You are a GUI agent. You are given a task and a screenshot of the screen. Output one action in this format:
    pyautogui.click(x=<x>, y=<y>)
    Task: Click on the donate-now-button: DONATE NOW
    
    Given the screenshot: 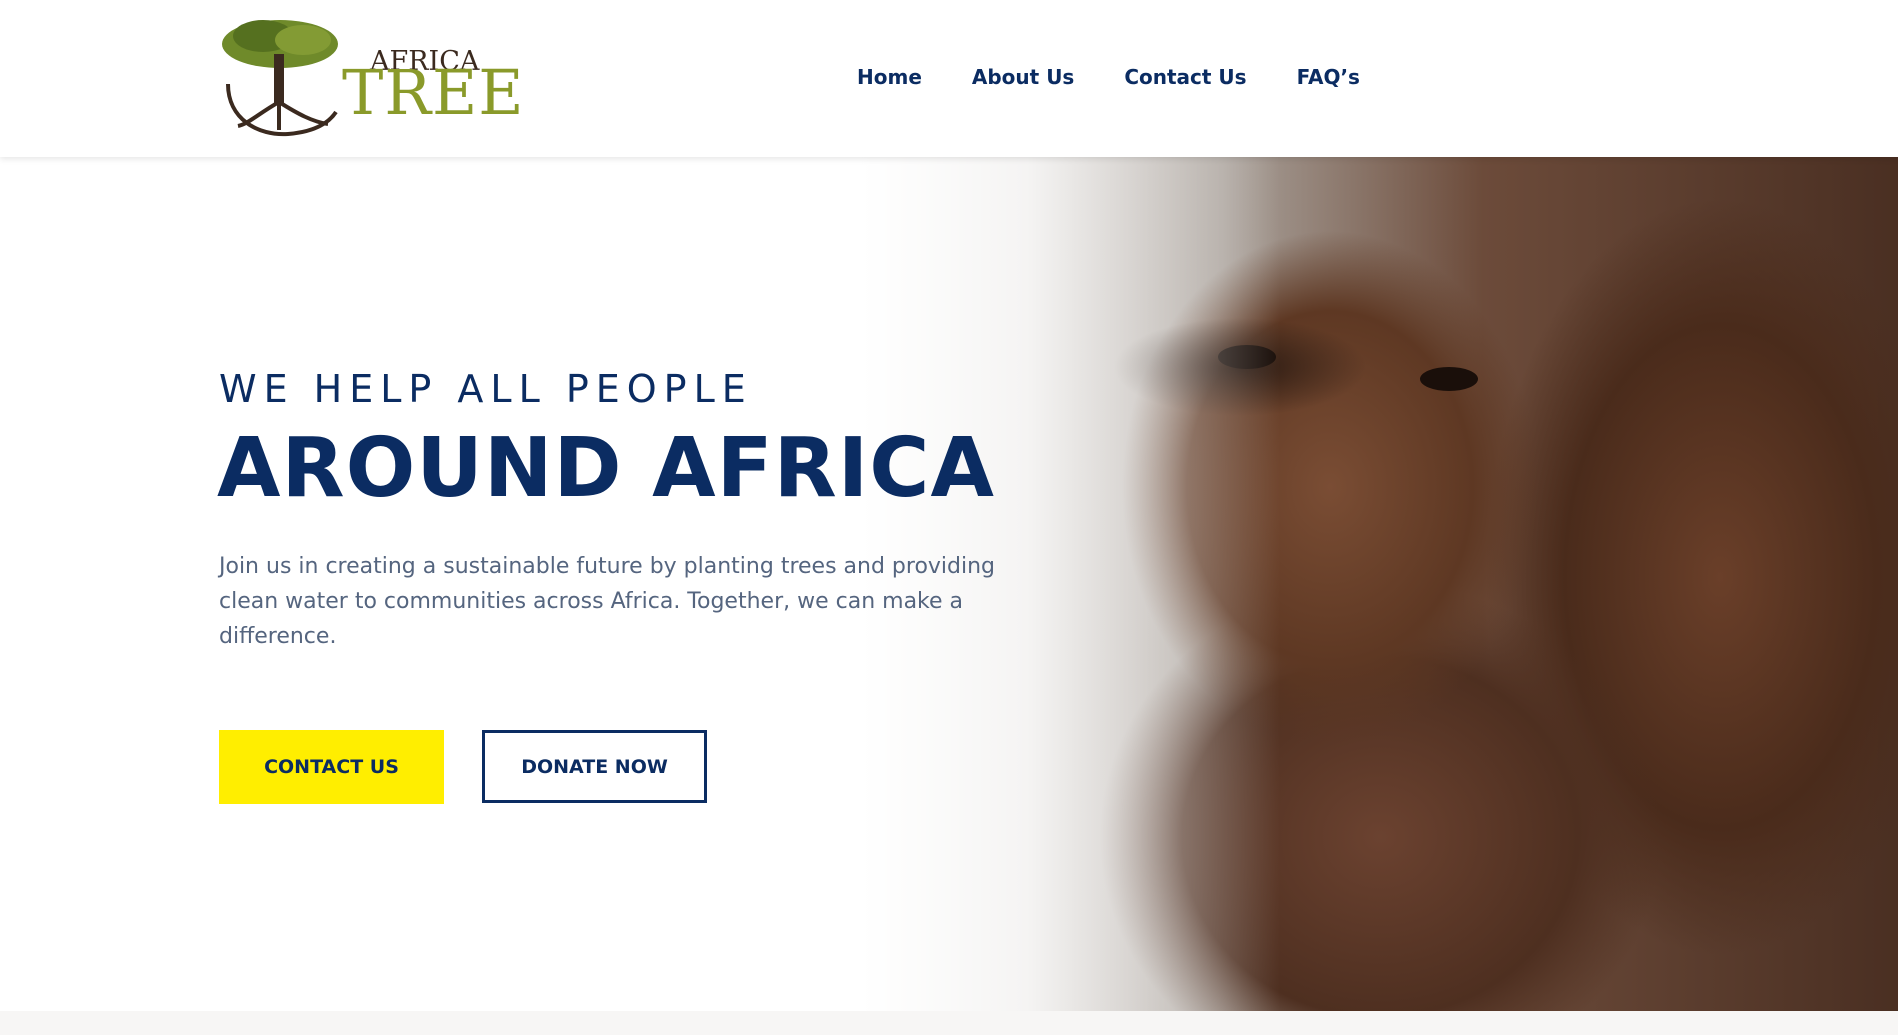 What is the action you would take?
    pyautogui.click(x=594, y=766)
    